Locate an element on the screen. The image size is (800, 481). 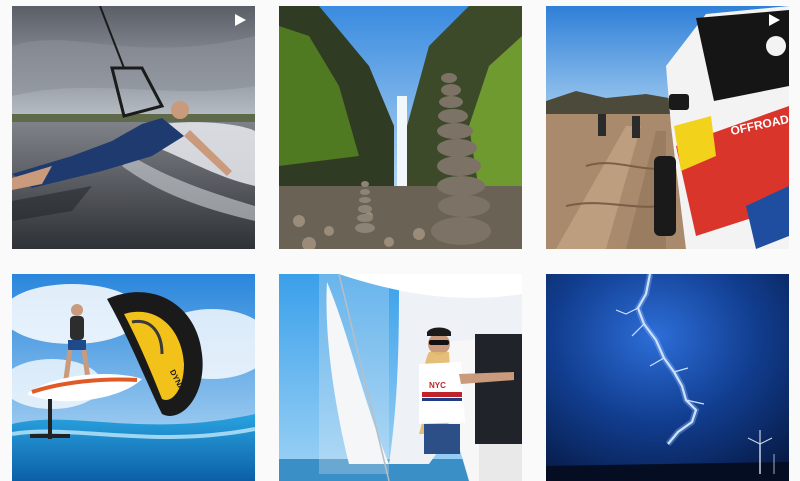
wingfoil-photo is located at coordinates (133, 377).